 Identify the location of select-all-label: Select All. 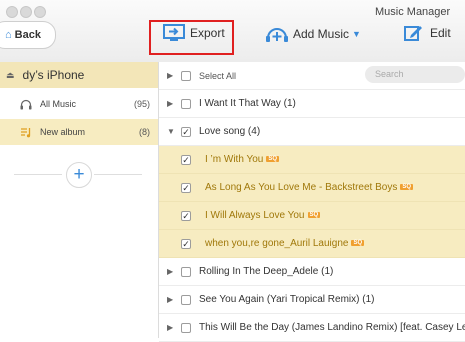
(218, 75).